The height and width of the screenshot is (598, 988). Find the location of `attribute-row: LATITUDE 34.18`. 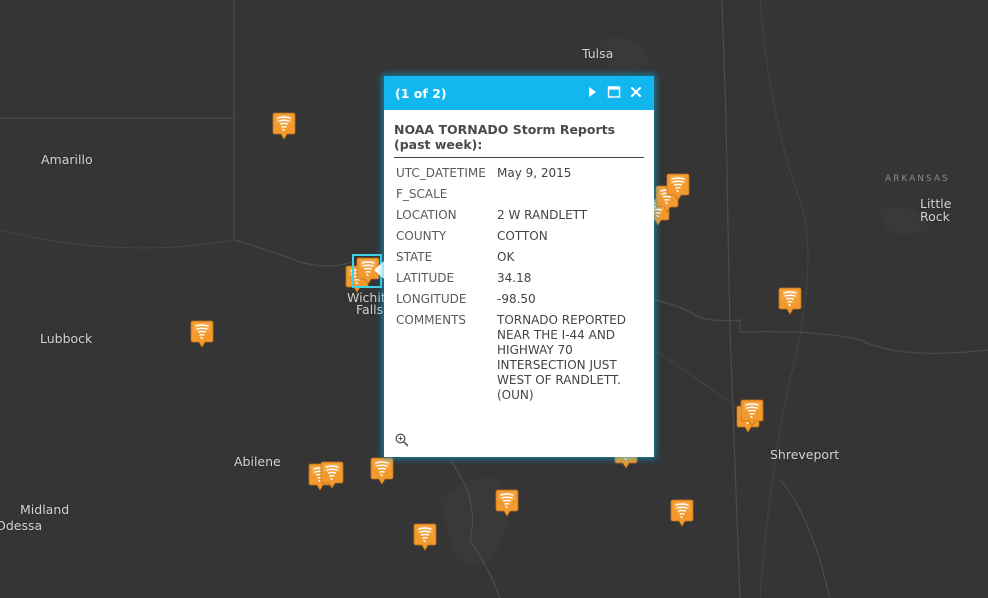

attribute-row: LATITUDE 34.18 is located at coordinates (519, 281).